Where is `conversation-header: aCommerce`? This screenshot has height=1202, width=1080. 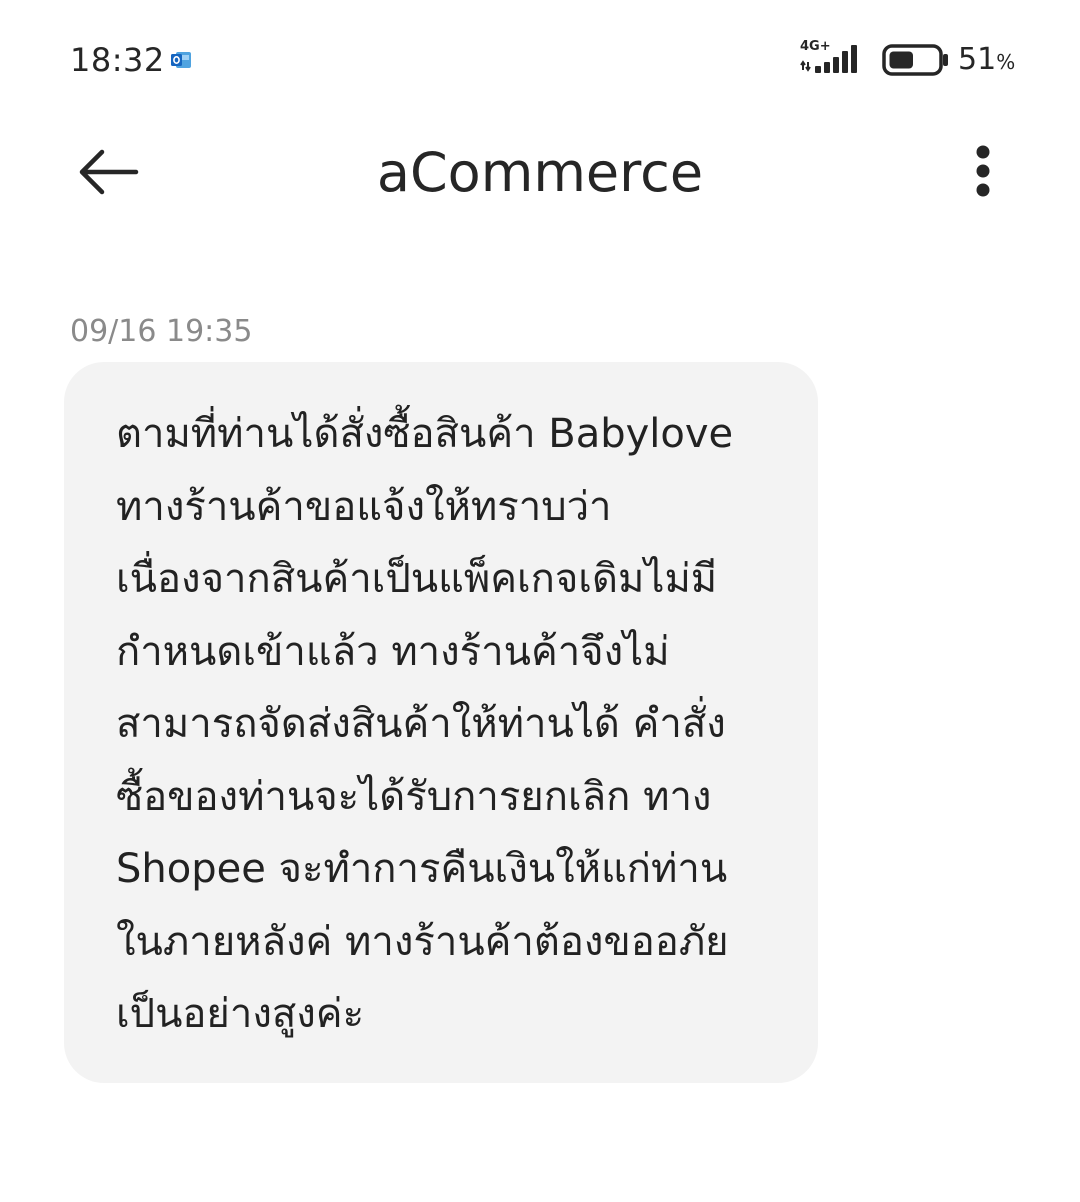 conversation-header: aCommerce is located at coordinates (540, 175).